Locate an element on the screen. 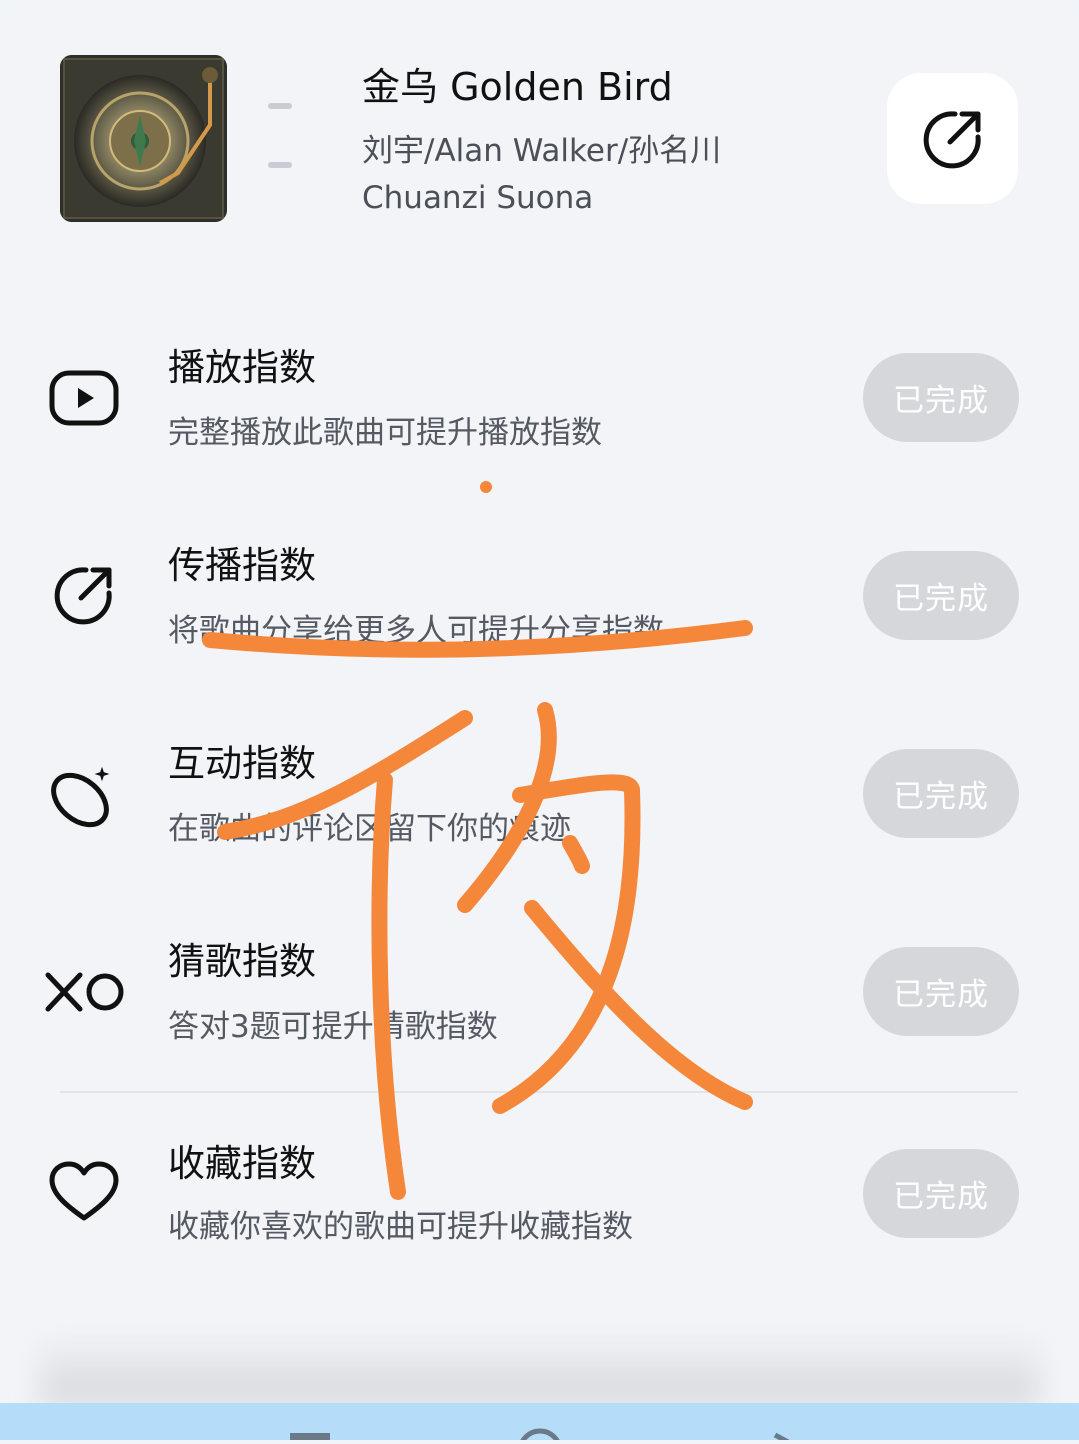 The height and width of the screenshot is (1444, 1079). play-icon is located at coordinates (84, 398).